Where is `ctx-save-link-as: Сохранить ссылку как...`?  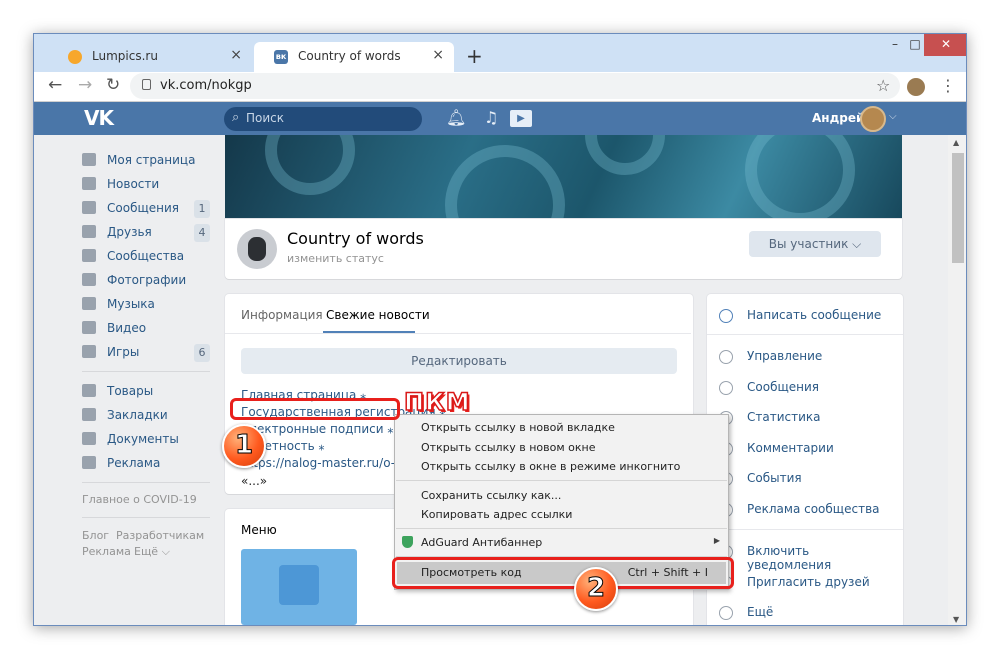 ctx-save-link-as: Сохранить ссылку как... is located at coordinates (491, 495).